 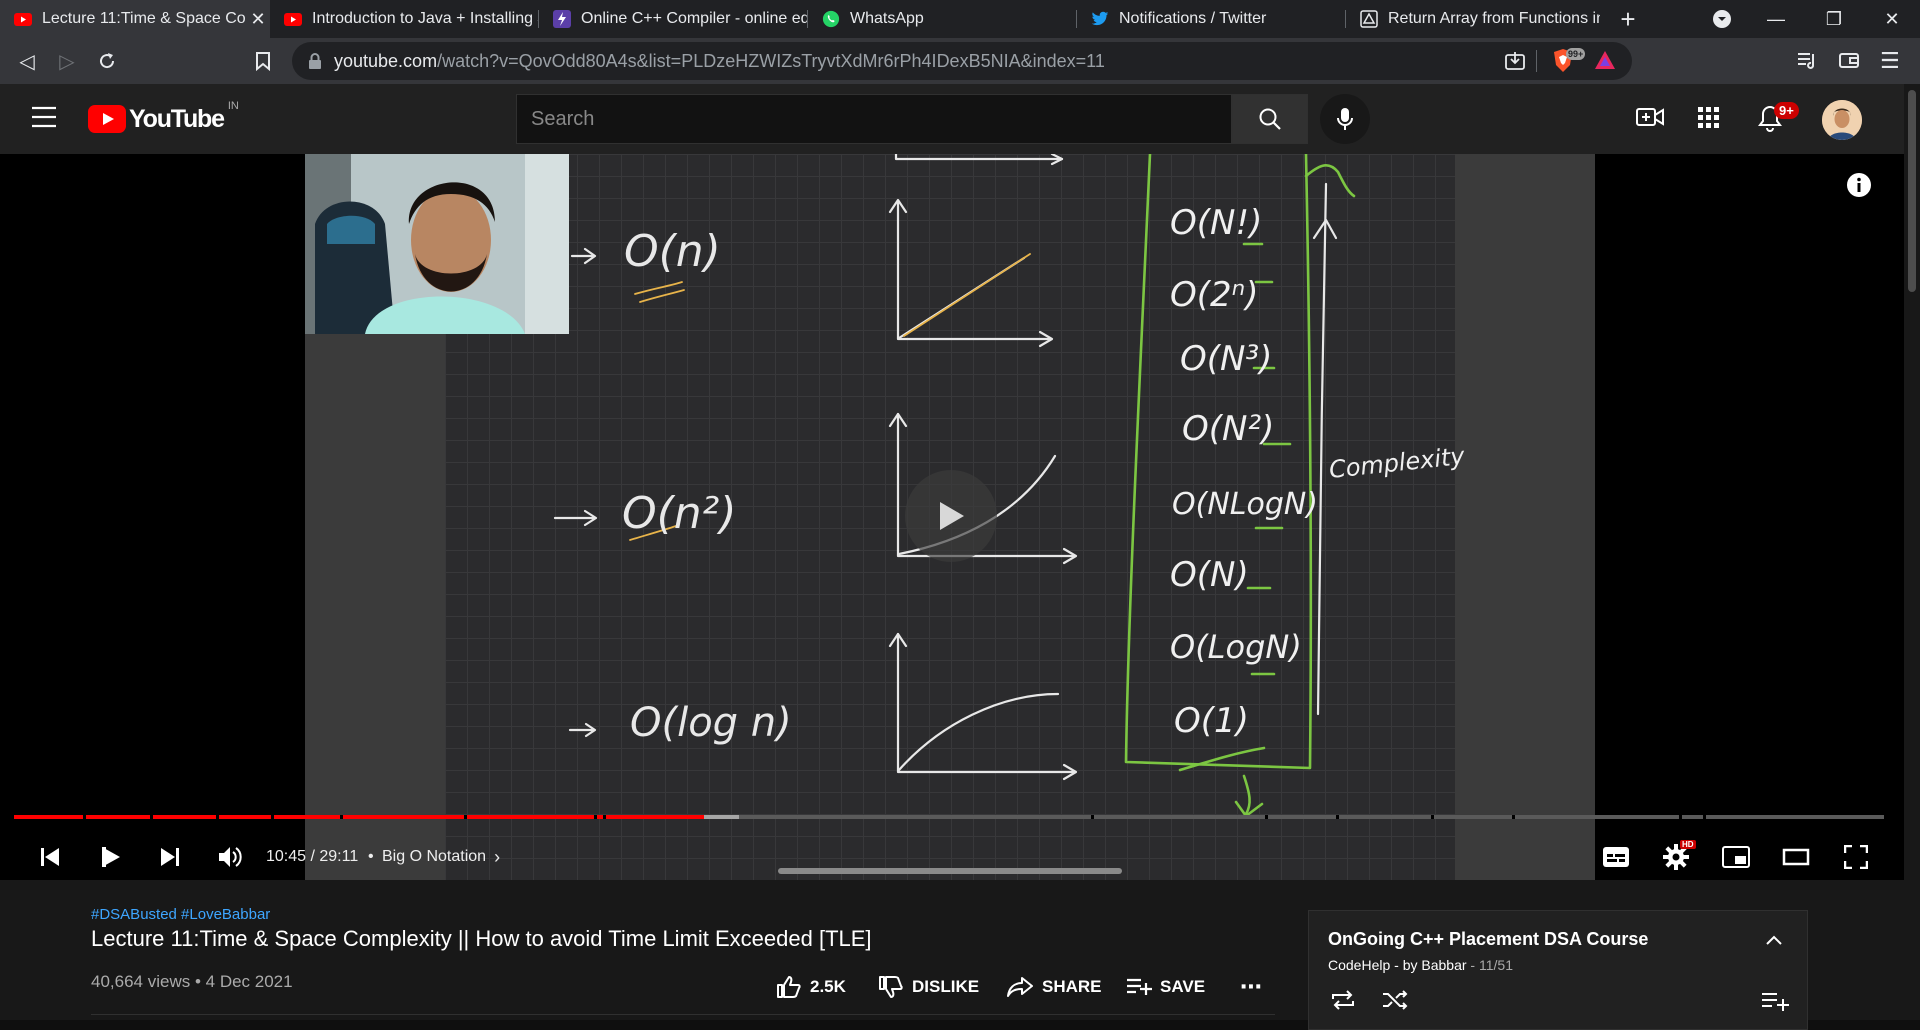 I want to click on miniplayer-button, so click(x=1736, y=857).